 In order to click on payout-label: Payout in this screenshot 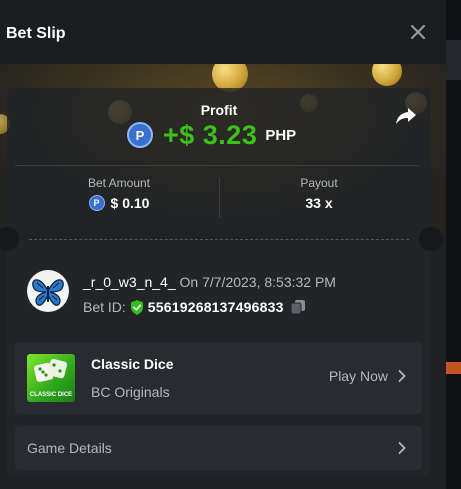, I will do `click(319, 183)`.